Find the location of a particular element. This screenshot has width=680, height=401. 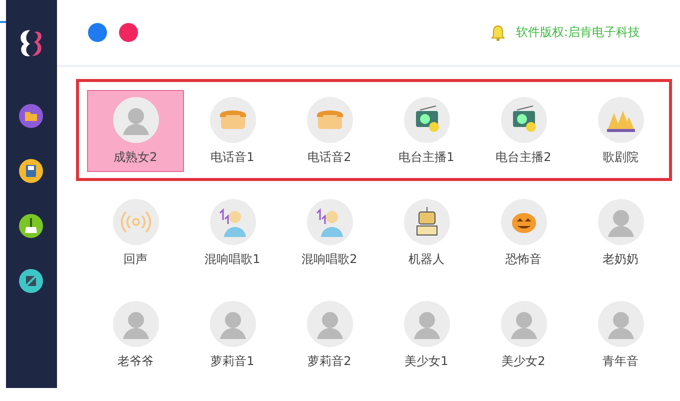

broom-icon is located at coordinates (31, 226).